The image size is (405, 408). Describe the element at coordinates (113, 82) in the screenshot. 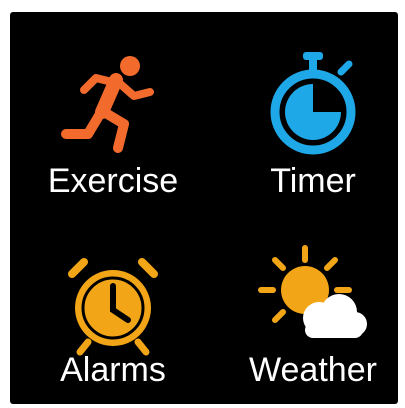

I see `running-person-icon` at that location.